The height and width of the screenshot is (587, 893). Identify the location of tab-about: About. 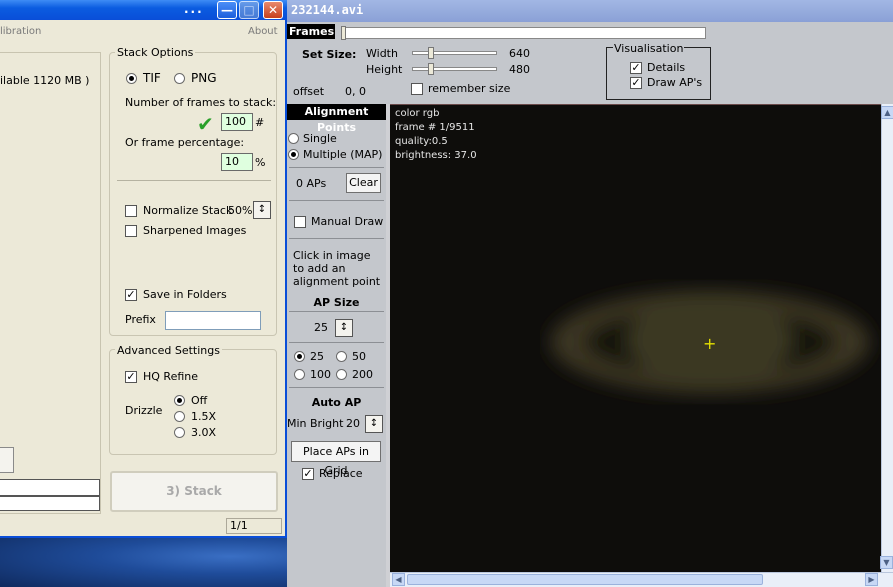
(263, 31).